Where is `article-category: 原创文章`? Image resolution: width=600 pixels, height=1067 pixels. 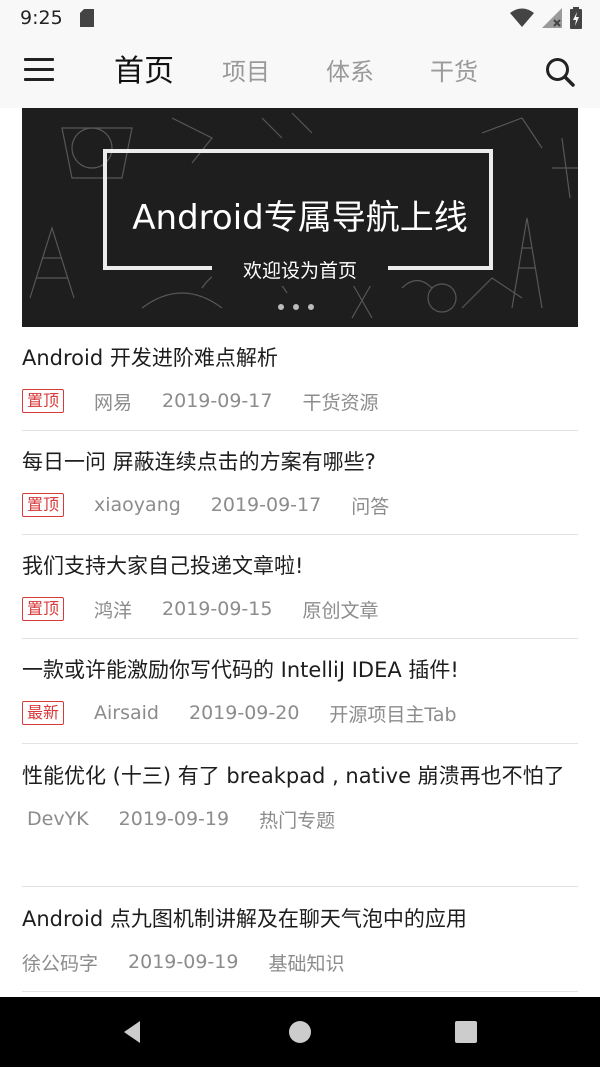 article-category: 原创文章 is located at coordinates (340, 610).